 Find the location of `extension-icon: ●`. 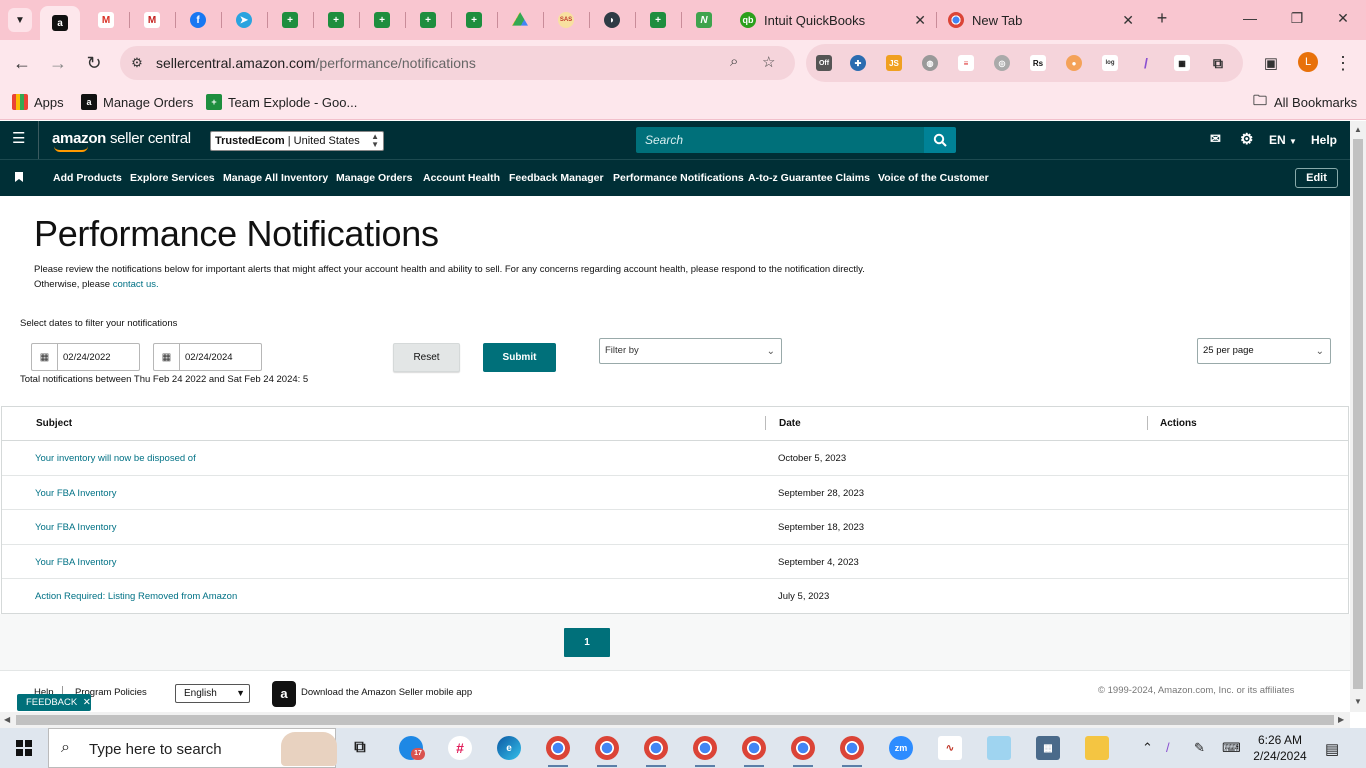

extension-icon: ● is located at coordinates (1074, 63).